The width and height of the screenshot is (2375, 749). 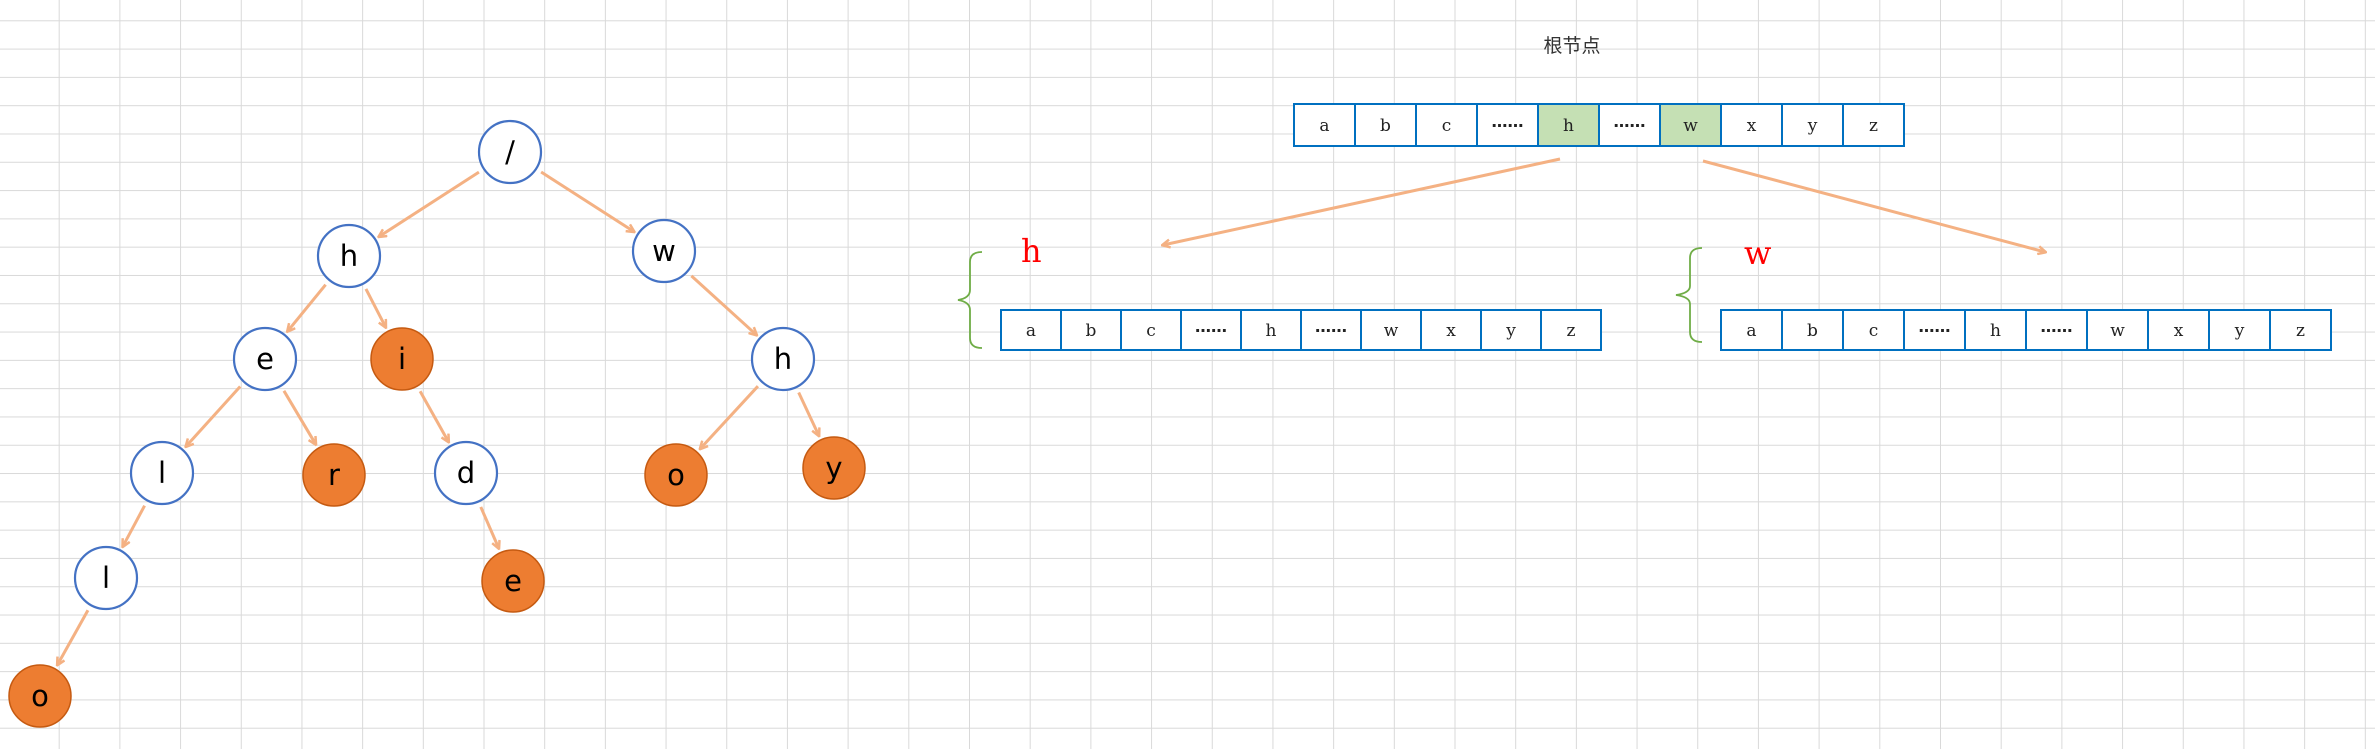 I want to click on tree-node-hid: d, so click(x=466, y=473).